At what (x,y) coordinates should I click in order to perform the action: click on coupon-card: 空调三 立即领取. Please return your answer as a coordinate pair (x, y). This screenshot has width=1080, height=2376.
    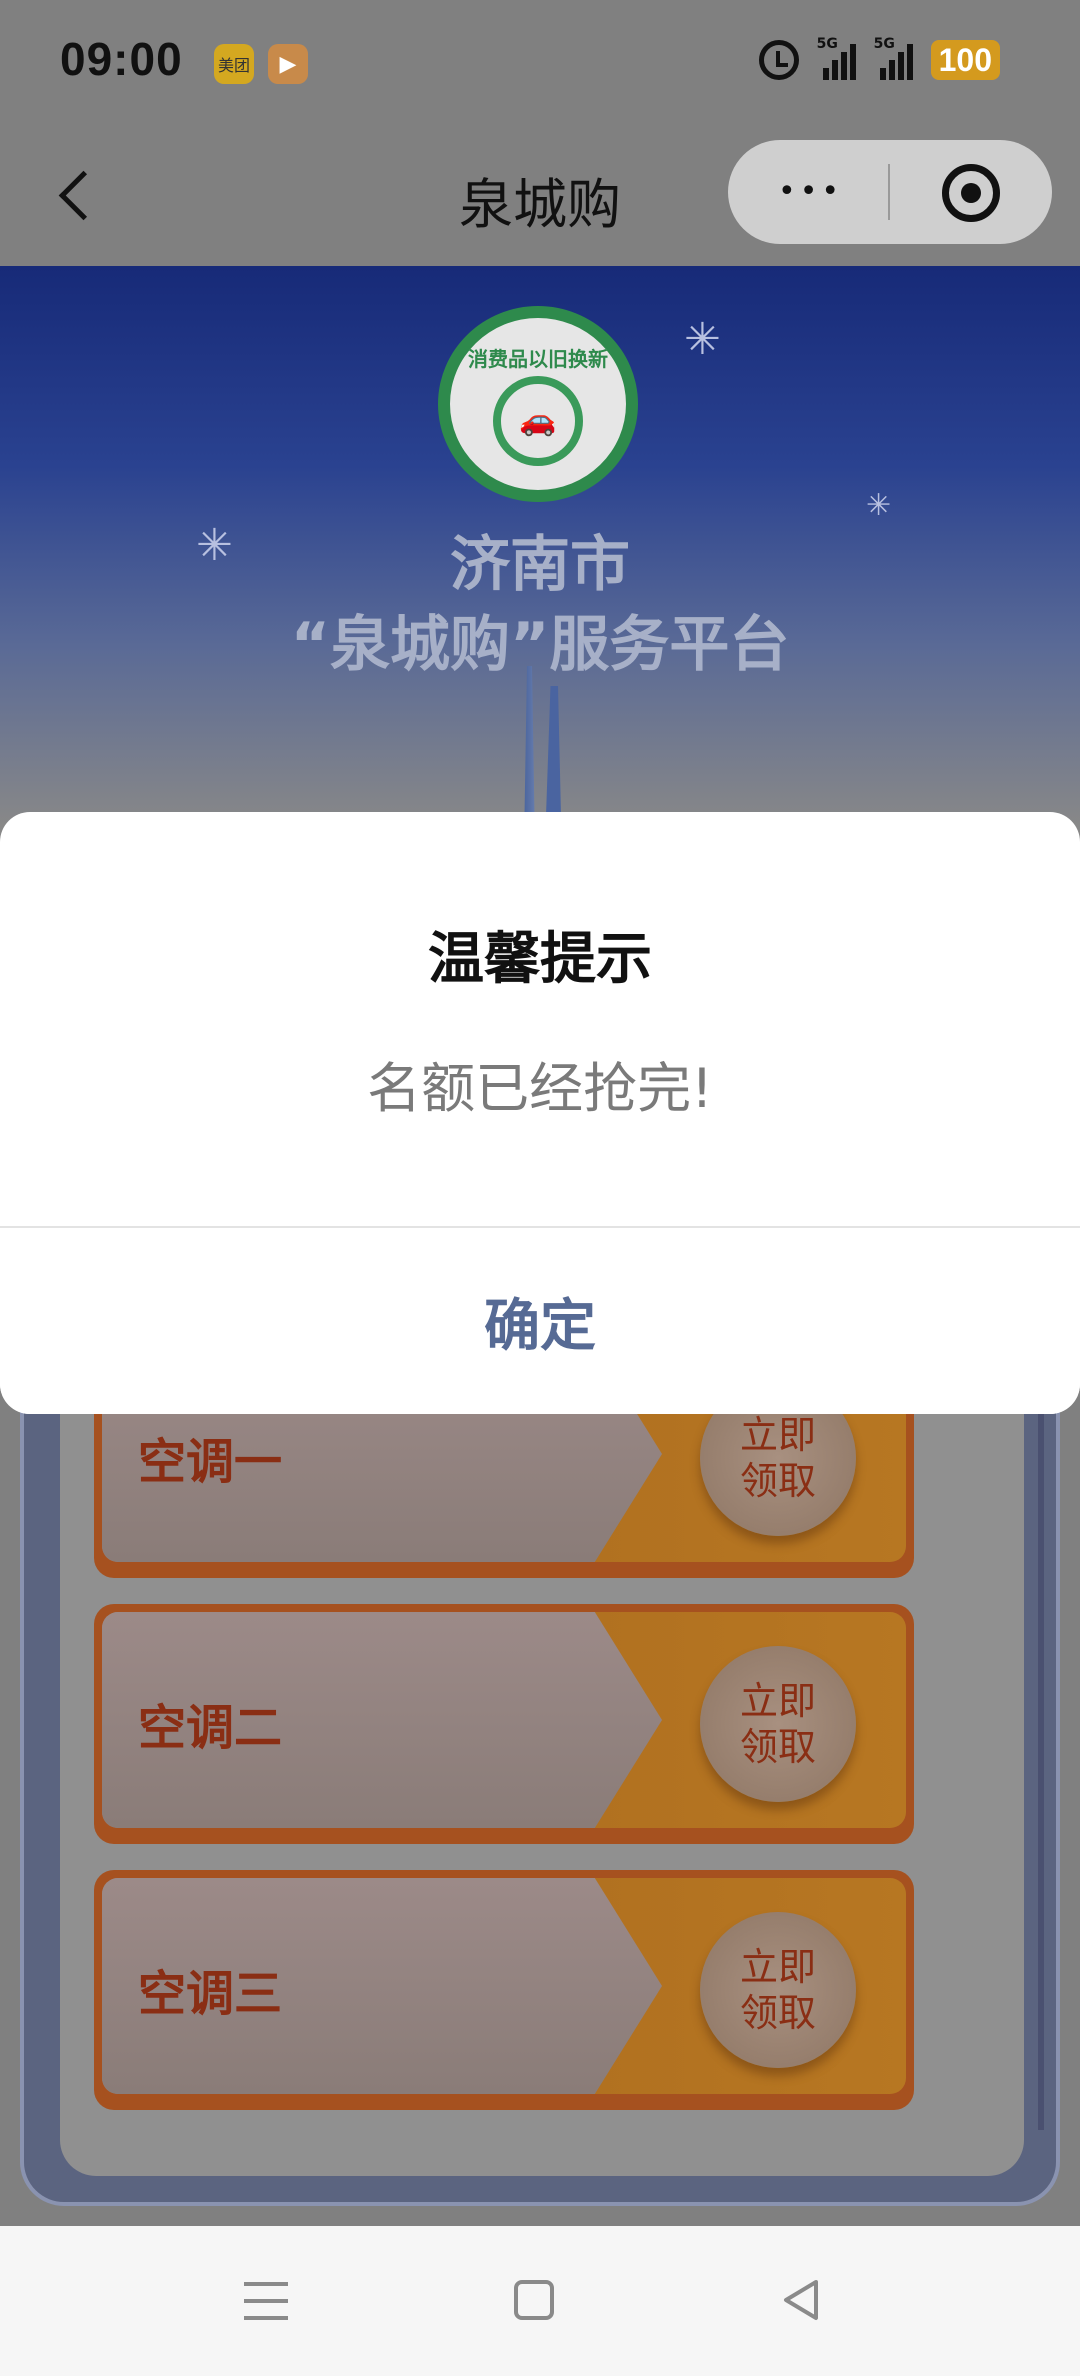
    Looking at the image, I should click on (504, 1990).